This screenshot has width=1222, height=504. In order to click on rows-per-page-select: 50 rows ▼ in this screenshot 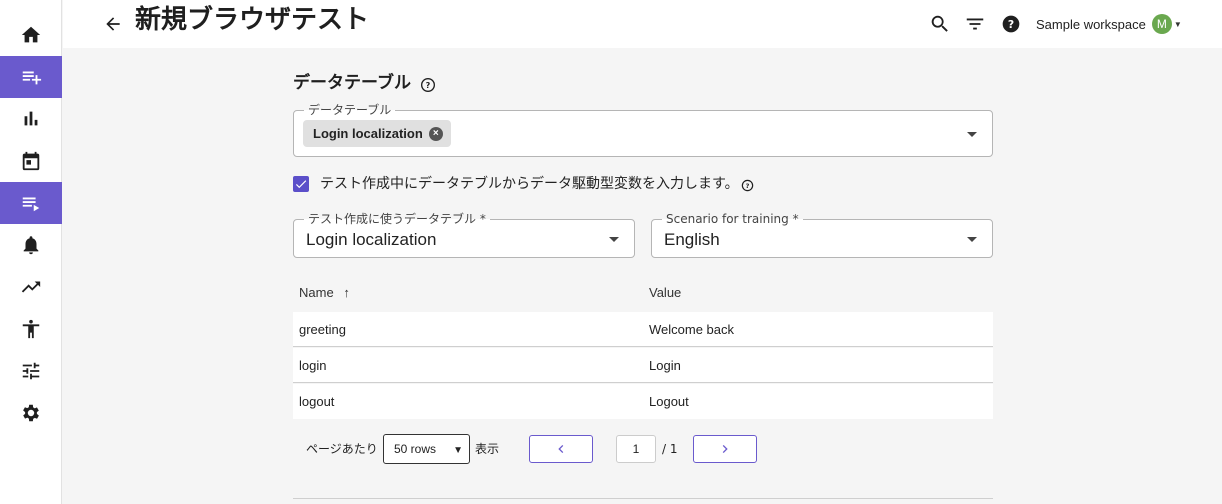, I will do `click(426, 449)`.